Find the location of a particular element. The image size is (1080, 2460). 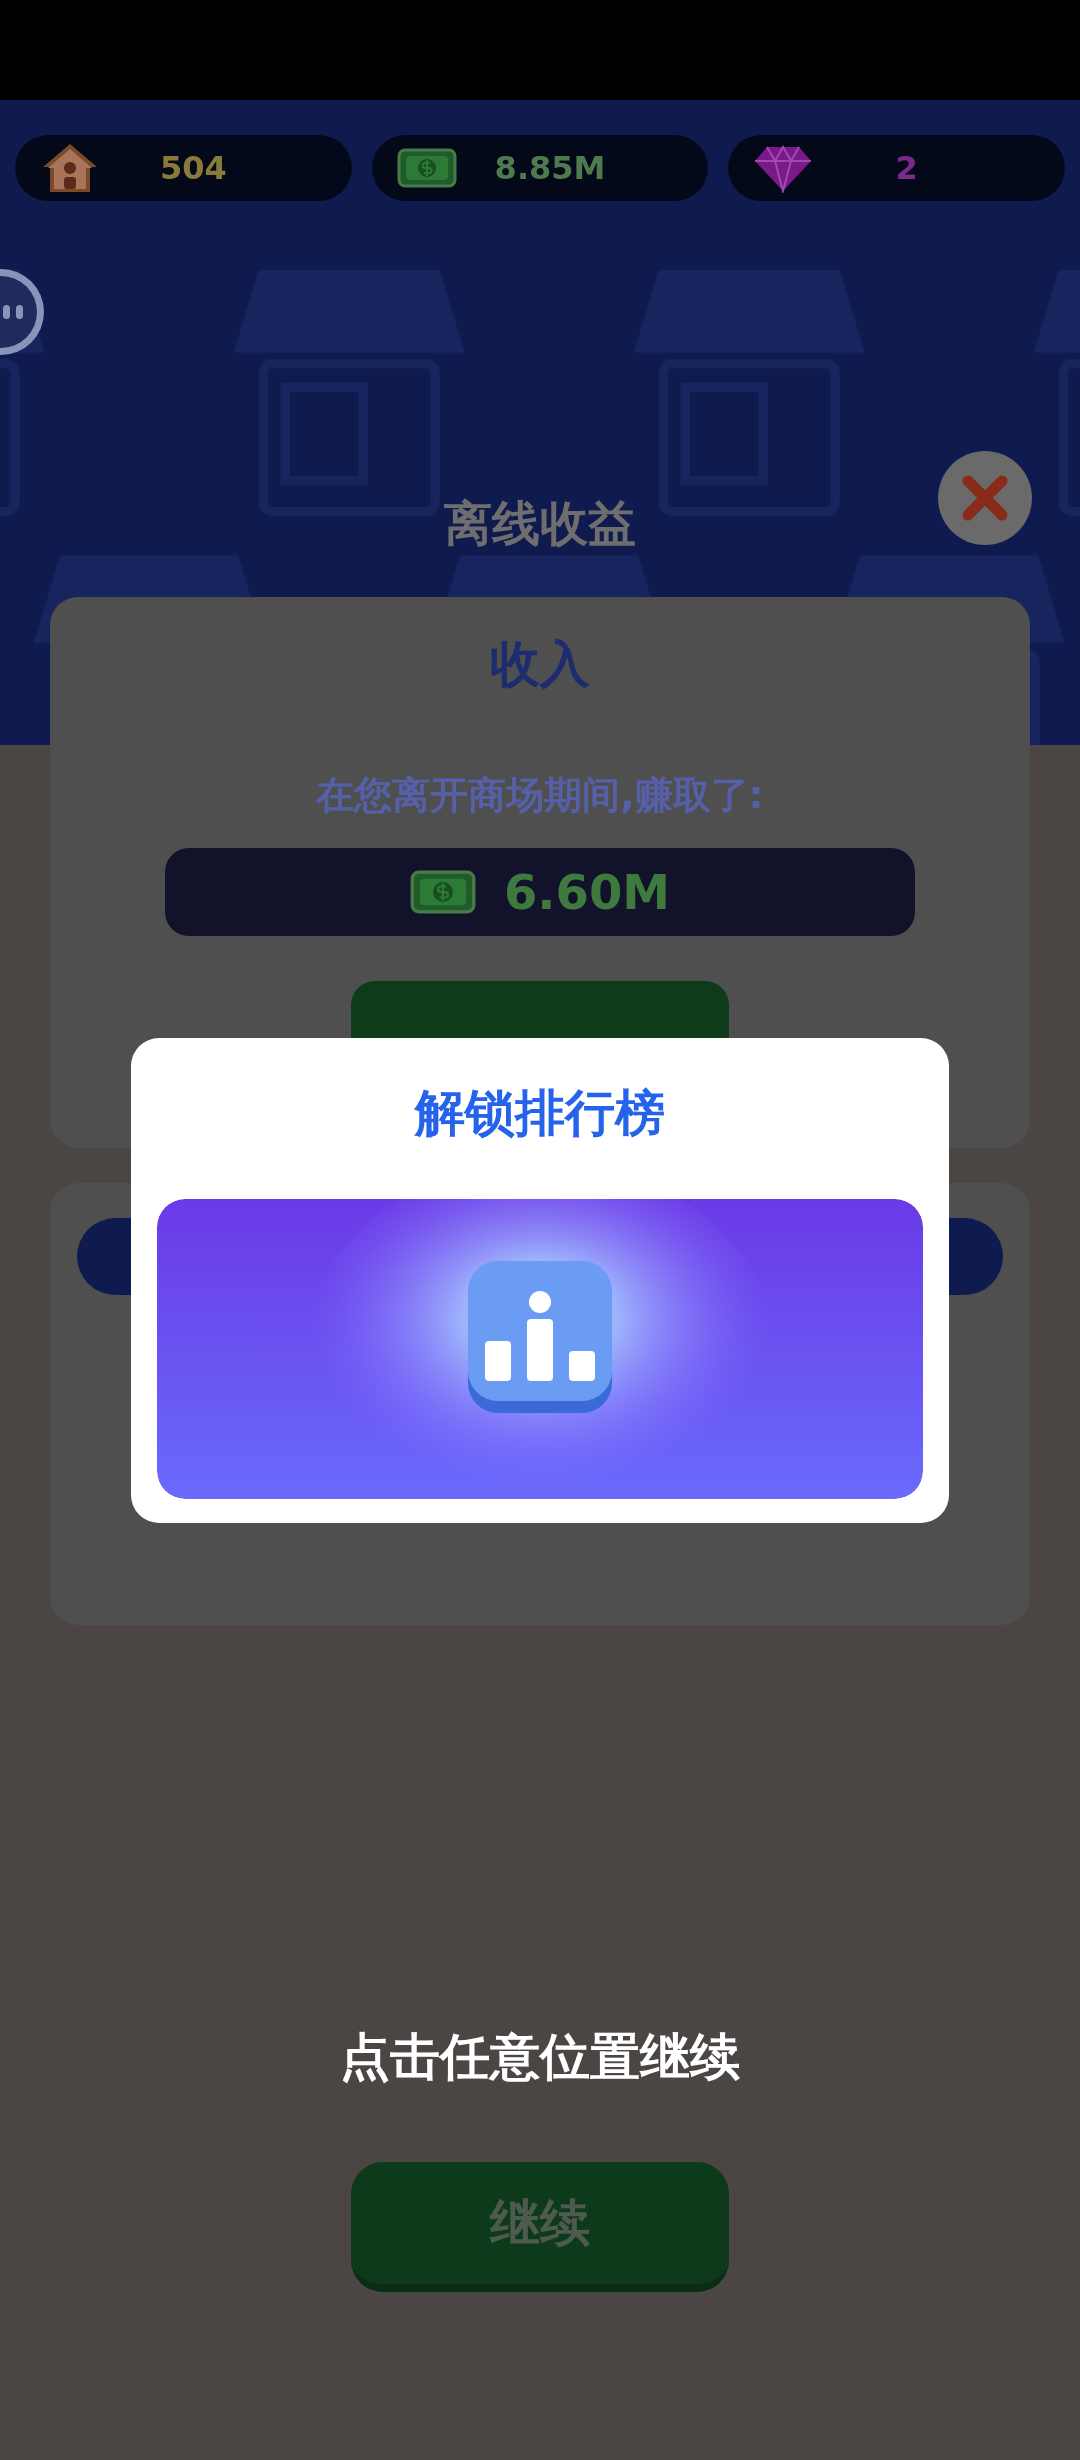

resource-value: 8.85M is located at coordinates (550, 168).